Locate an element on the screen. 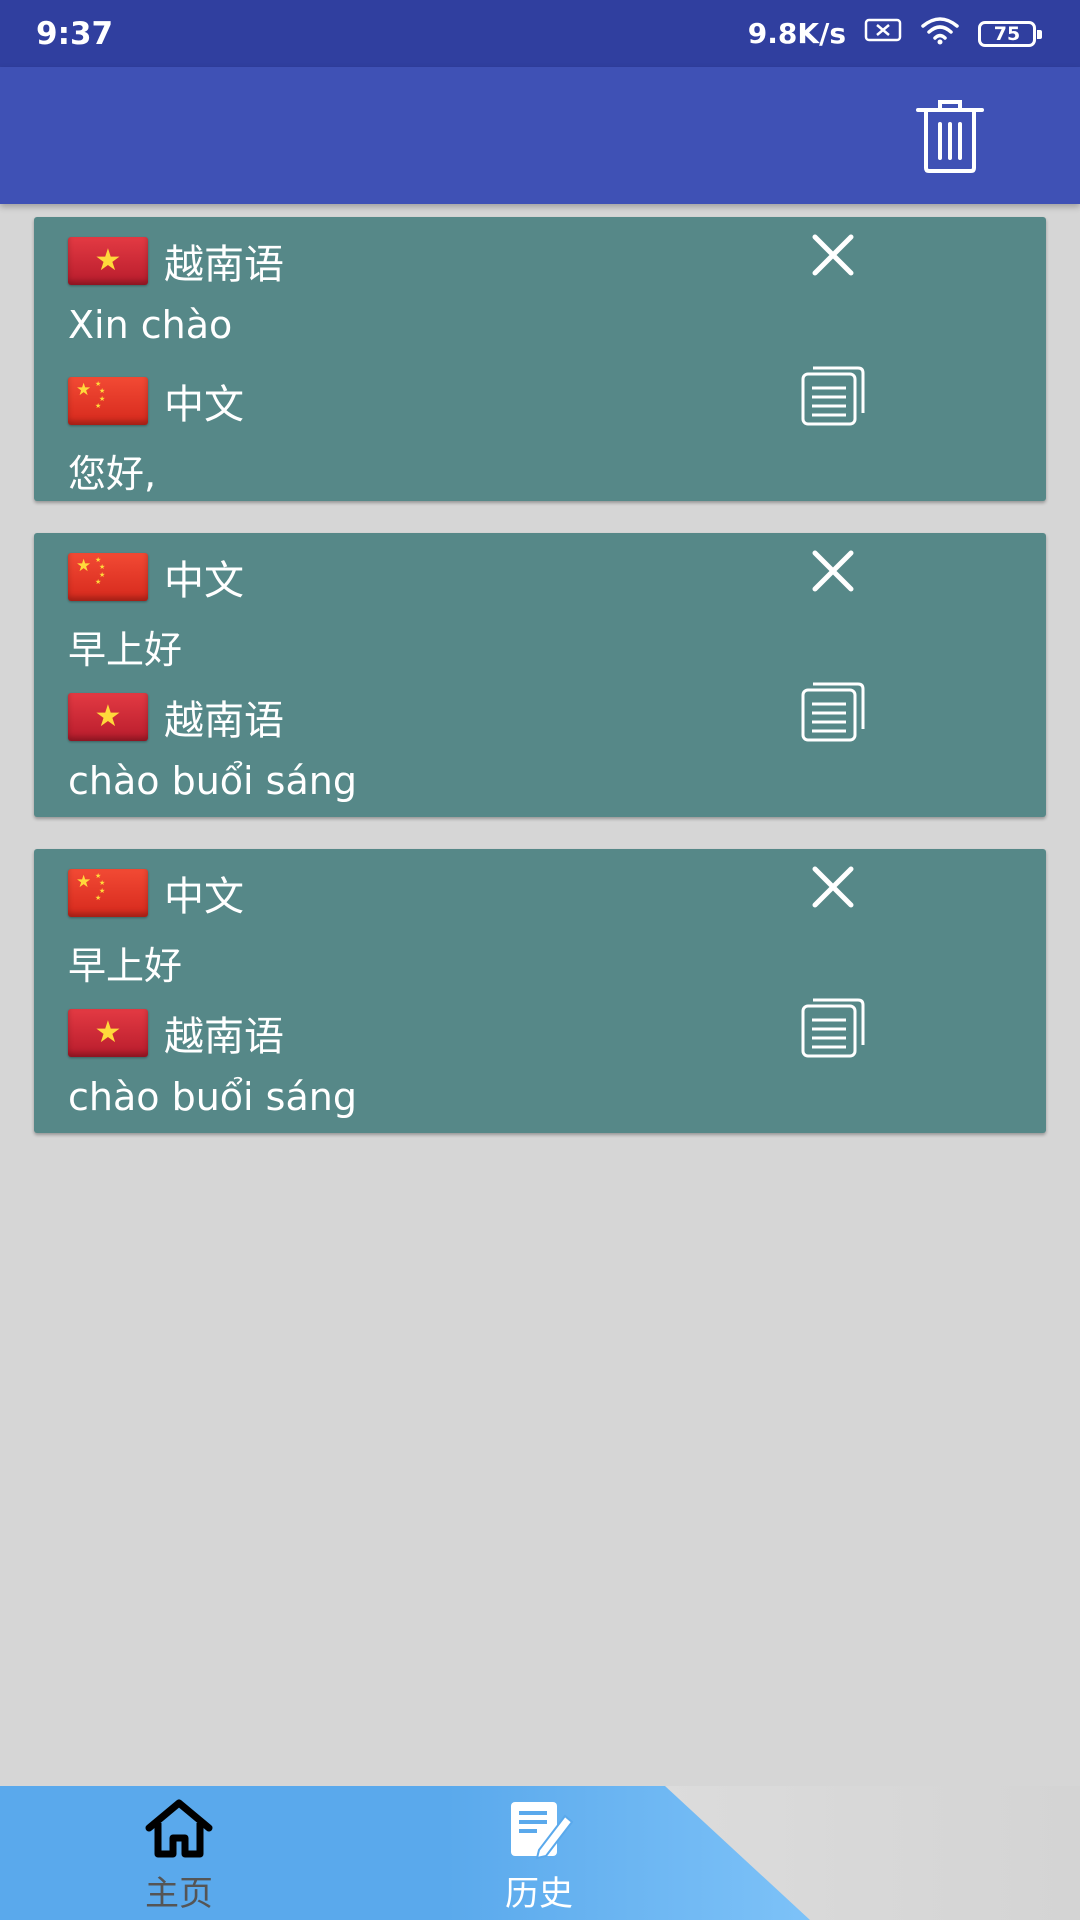 This screenshot has height=1920, width=1080. bottom-navigation: 主页 历史 is located at coordinates (540, 1853).